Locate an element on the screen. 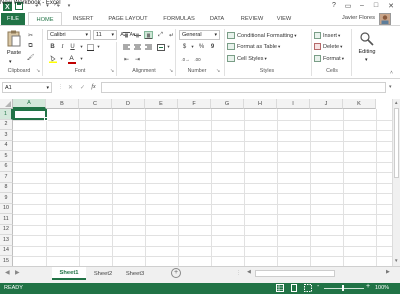  column-header-c: C is located at coordinates (95, 104).